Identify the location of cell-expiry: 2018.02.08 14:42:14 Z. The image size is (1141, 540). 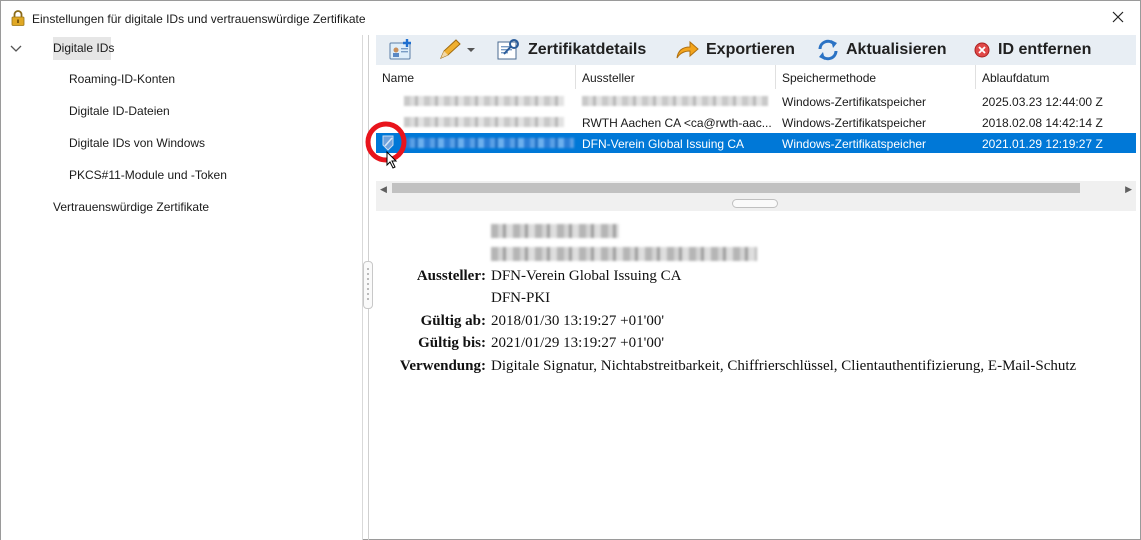
(1042, 123).